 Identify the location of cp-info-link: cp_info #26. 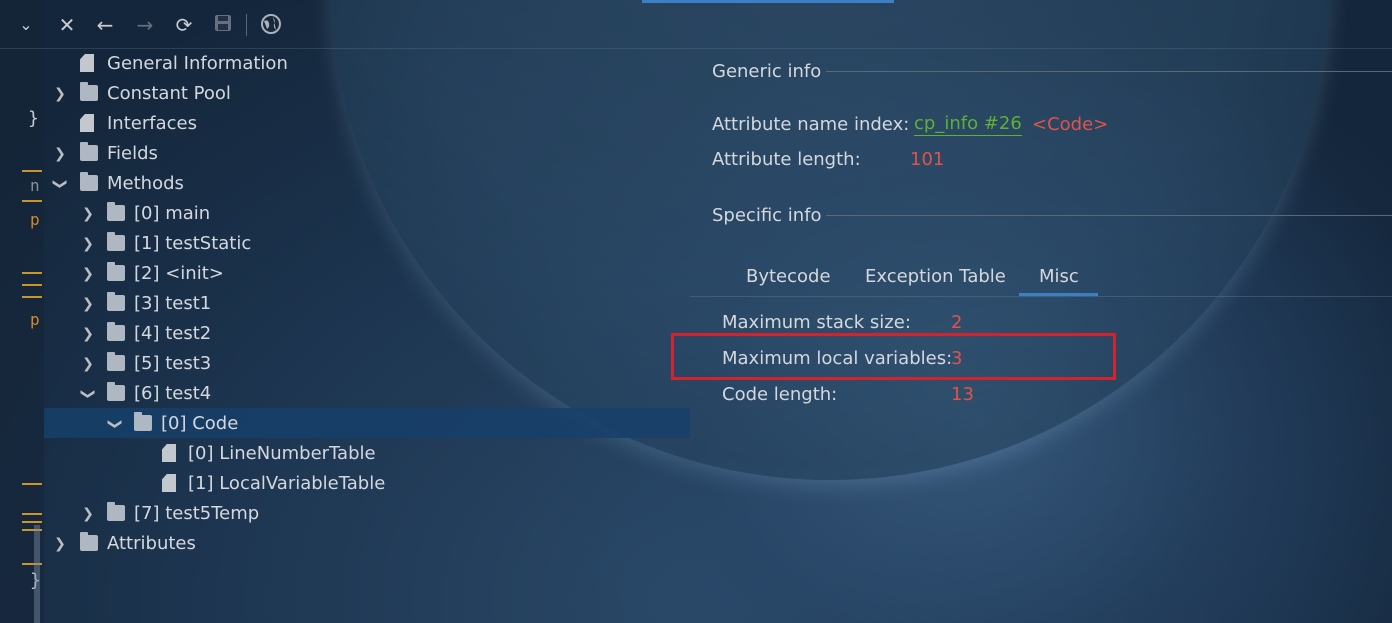
(968, 124).